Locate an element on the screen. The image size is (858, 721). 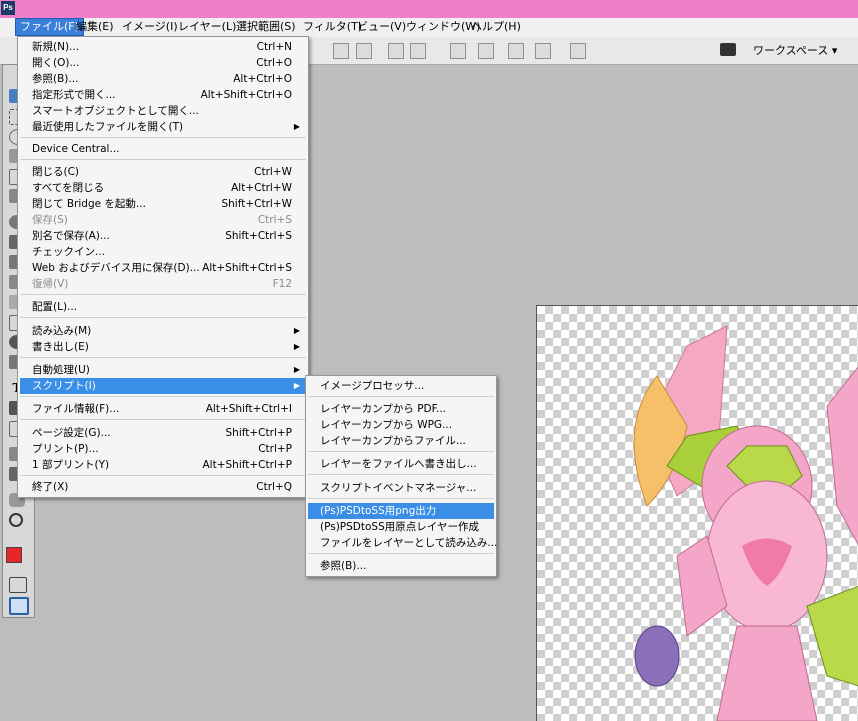
menu-item-scripts: スクリプト(I) ▶ is located at coordinates (163, 386).